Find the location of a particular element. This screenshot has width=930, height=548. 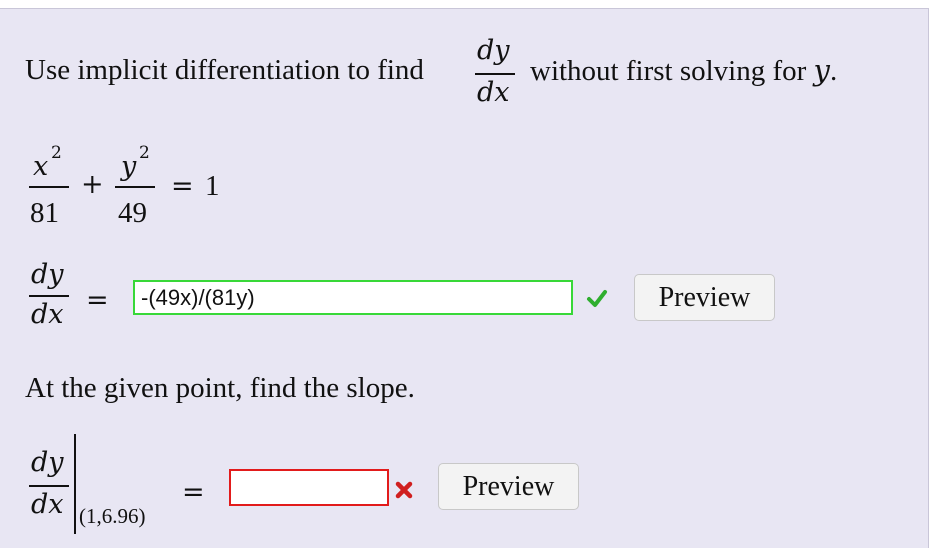

part1-derivative: dy dx is located at coordinates (50, 304).